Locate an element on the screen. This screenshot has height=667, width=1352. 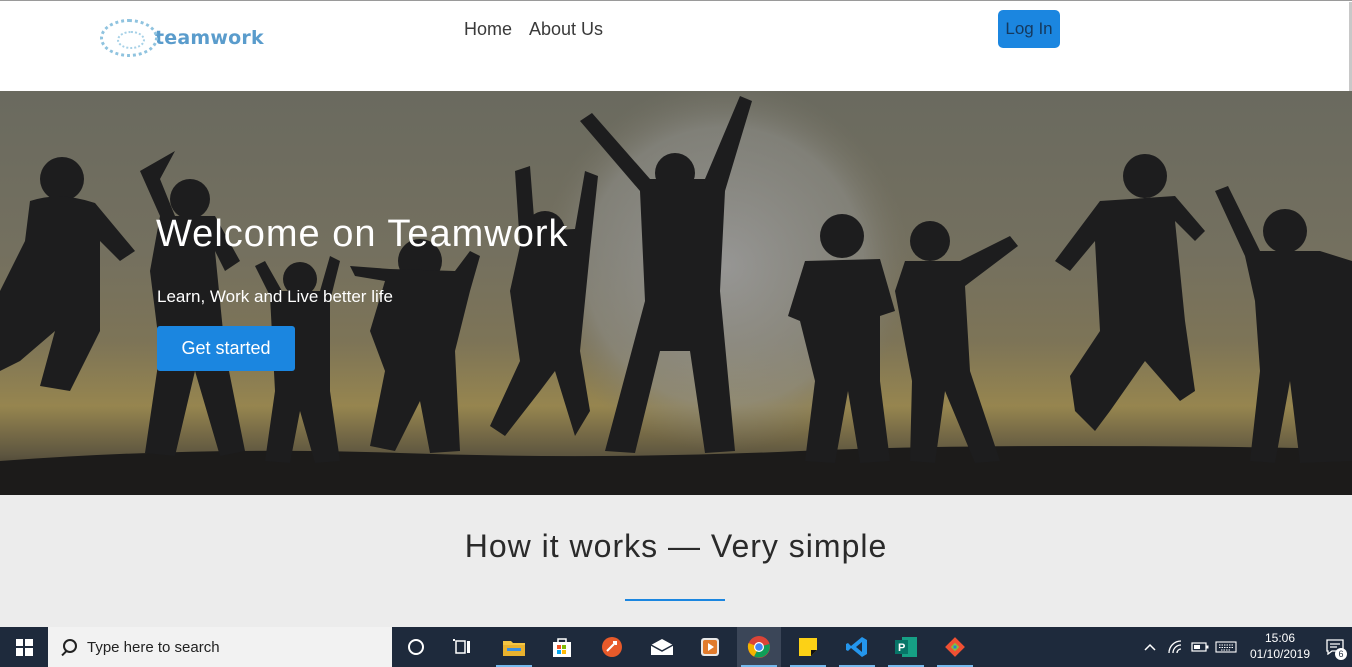
action-center-icon is located at coordinates (1335, 647).